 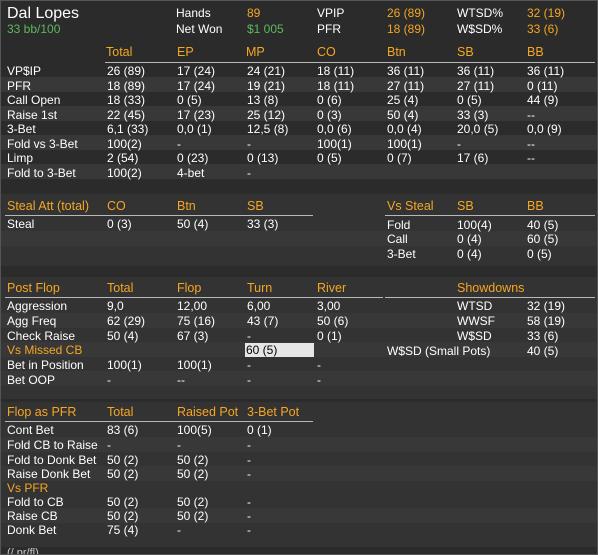 I want to click on postflop-row-label: Bet OOP, so click(x=31, y=379).